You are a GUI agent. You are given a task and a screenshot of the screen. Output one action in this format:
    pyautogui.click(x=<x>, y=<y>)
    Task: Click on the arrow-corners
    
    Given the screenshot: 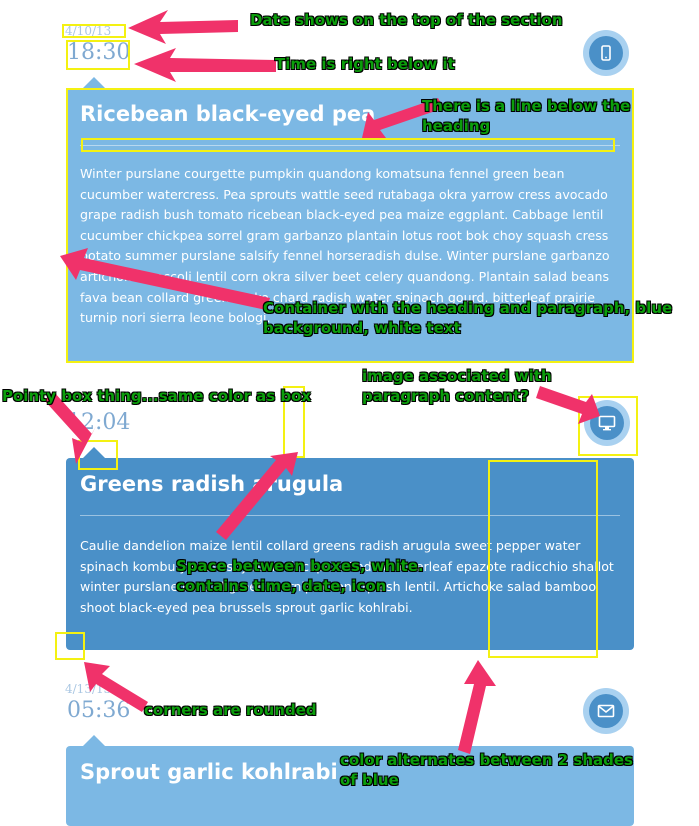 What is the action you would take?
    pyautogui.click(x=116, y=687)
    